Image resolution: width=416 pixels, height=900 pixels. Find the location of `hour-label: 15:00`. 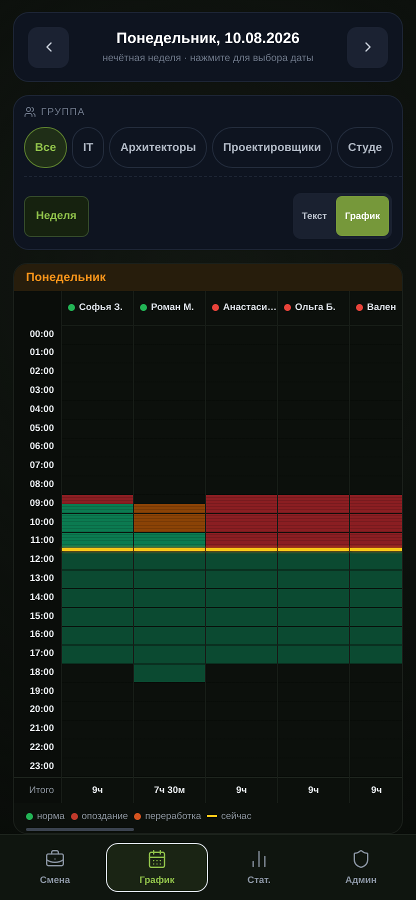

hour-label: 15:00 is located at coordinates (42, 617).